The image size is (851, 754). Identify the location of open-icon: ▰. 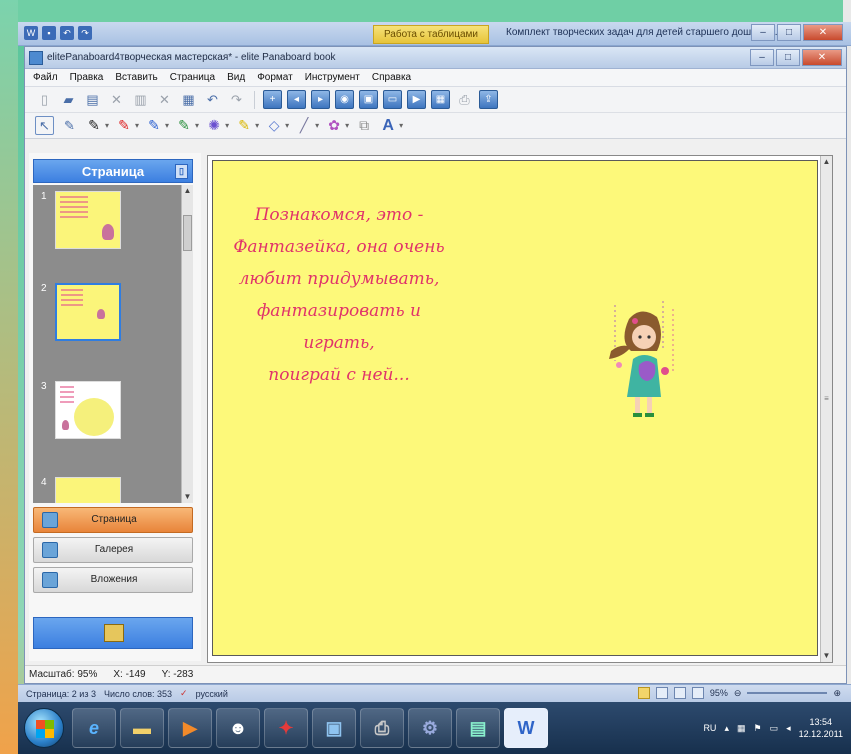
(68, 99).